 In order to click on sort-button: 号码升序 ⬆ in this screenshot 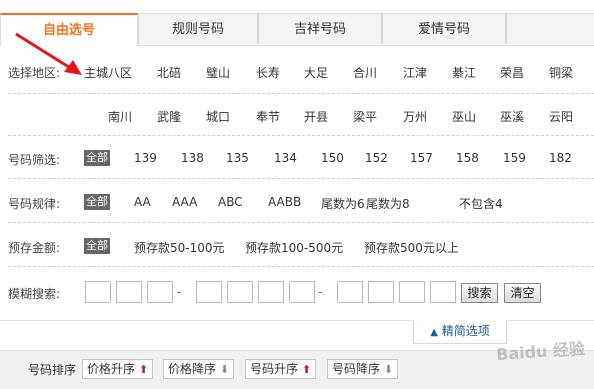, I will do `click(281, 369)`.